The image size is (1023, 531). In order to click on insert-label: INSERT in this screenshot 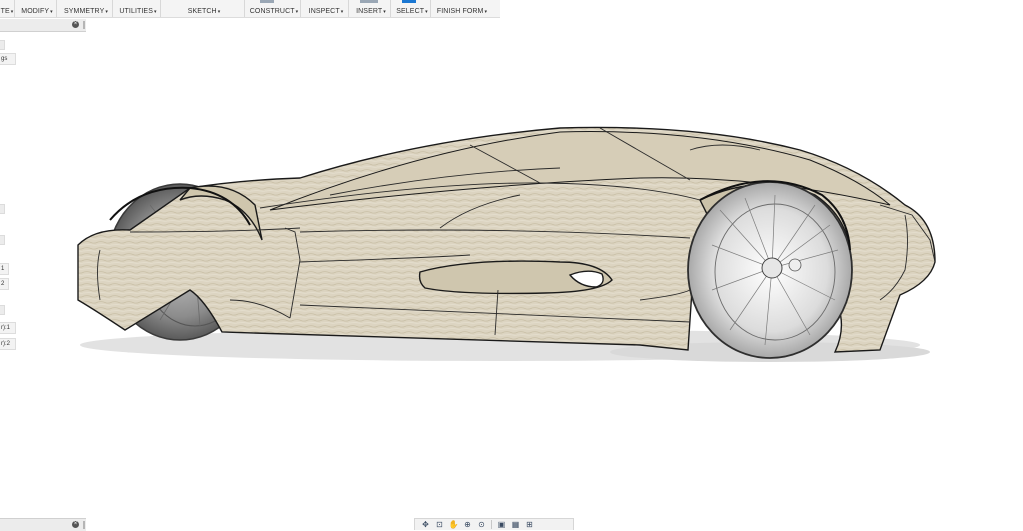, I will do `click(369, 11)`.